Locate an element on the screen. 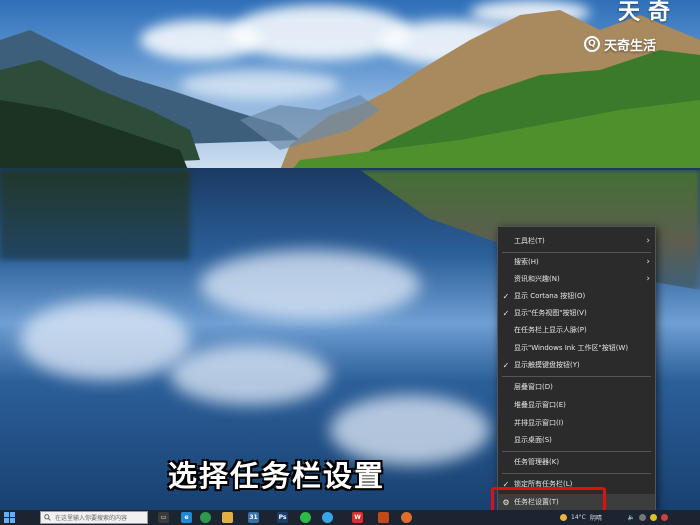 This screenshot has height=525, width=700. task-view-icon: ▭ is located at coordinates (163, 517).